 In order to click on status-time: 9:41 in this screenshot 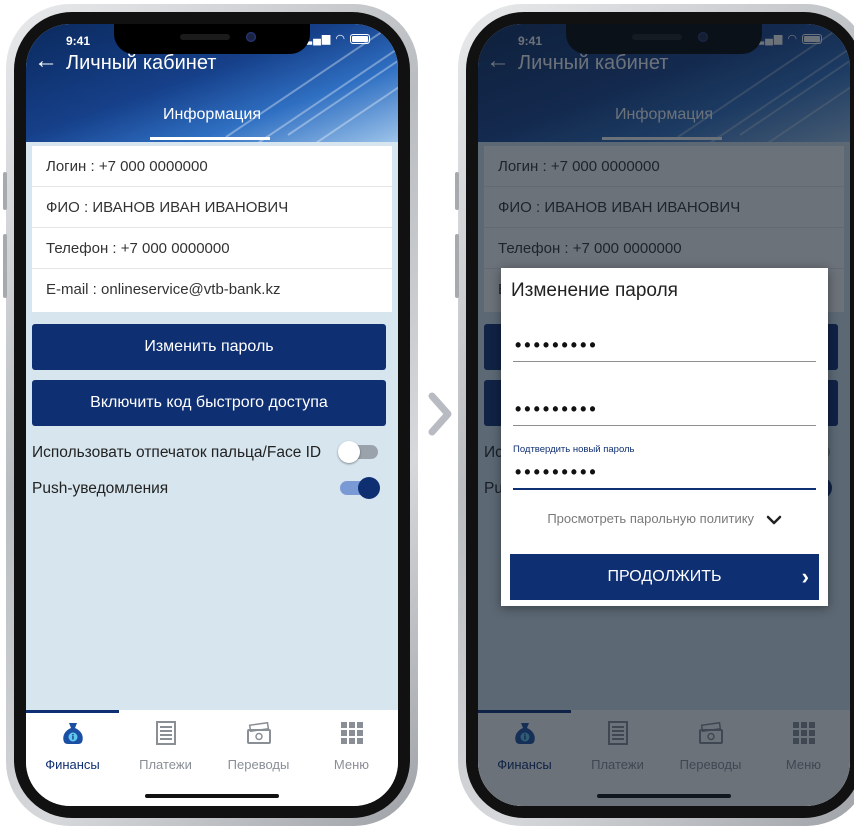, I will do `click(78, 41)`.